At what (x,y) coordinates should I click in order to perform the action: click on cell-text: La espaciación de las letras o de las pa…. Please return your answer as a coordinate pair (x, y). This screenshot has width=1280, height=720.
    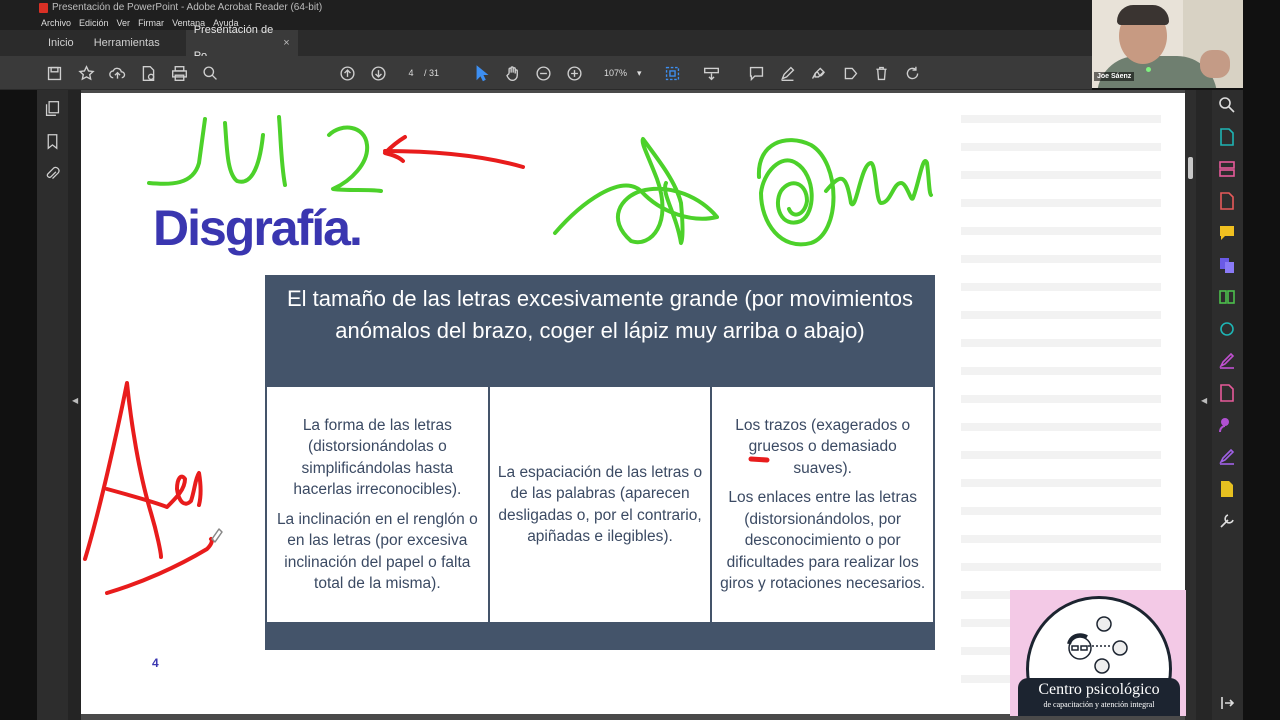
    Looking at the image, I should click on (600, 504).